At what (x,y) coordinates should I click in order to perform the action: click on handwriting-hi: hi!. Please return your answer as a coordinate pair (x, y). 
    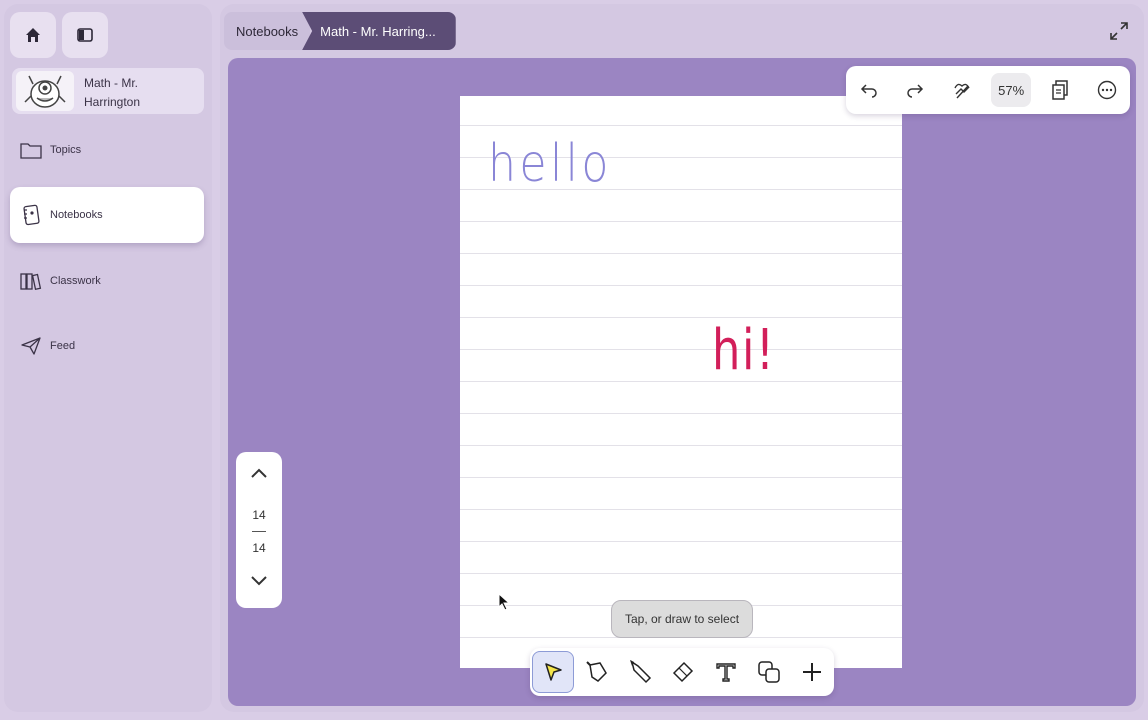
    Looking at the image, I should click on (744, 350).